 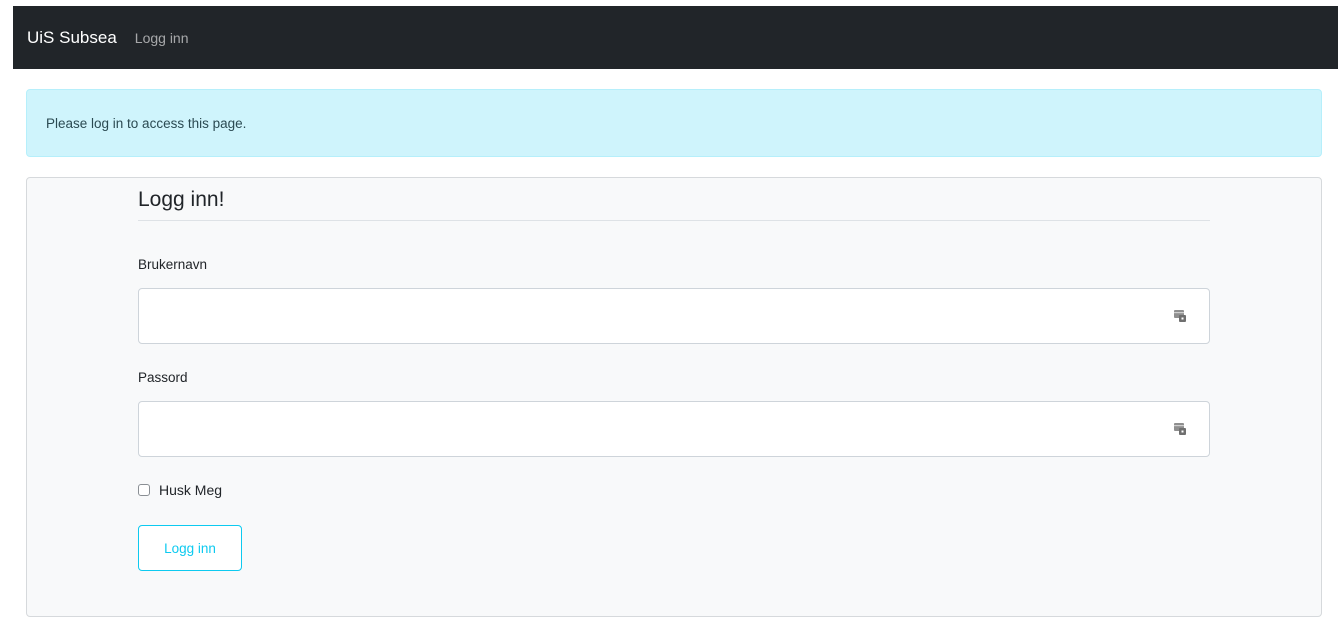 I want to click on remember-me-row: Husk Meg, so click(x=180, y=490).